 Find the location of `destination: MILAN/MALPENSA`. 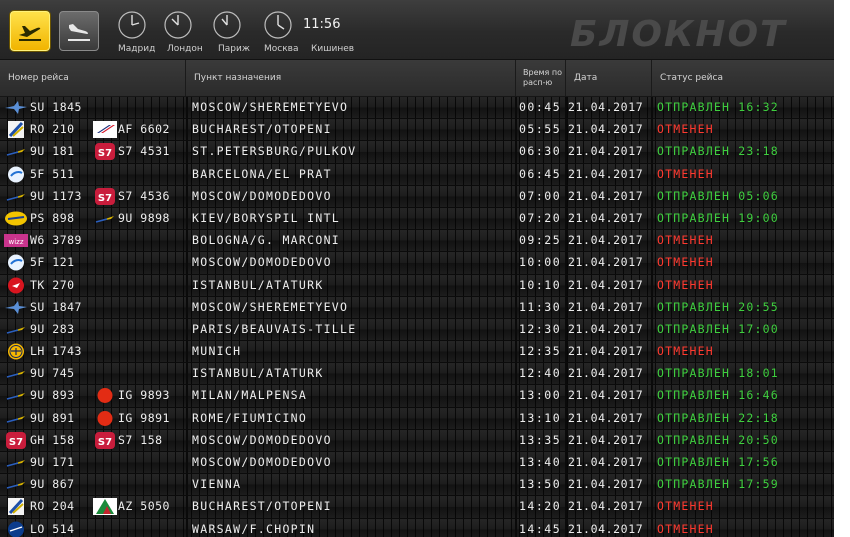

destination: MILAN/MALPENSA is located at coordinates (250, 395).